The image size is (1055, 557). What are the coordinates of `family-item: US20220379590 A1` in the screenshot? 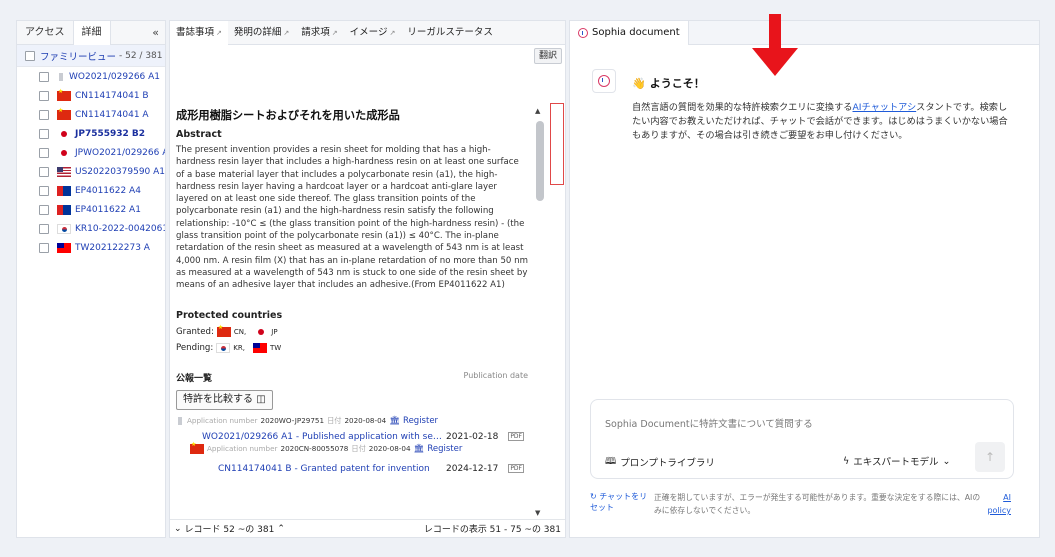 It's located at (91, 171).